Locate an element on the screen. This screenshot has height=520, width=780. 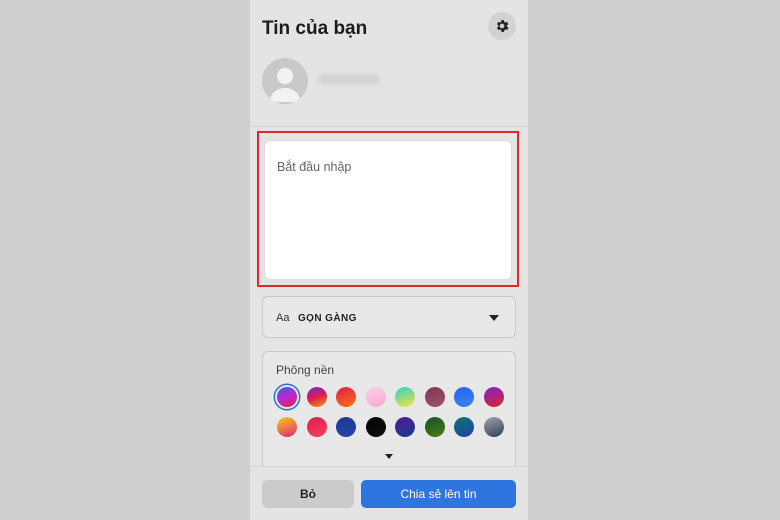
background-swatch-mauve-solid is located at coordinates (434, 397).